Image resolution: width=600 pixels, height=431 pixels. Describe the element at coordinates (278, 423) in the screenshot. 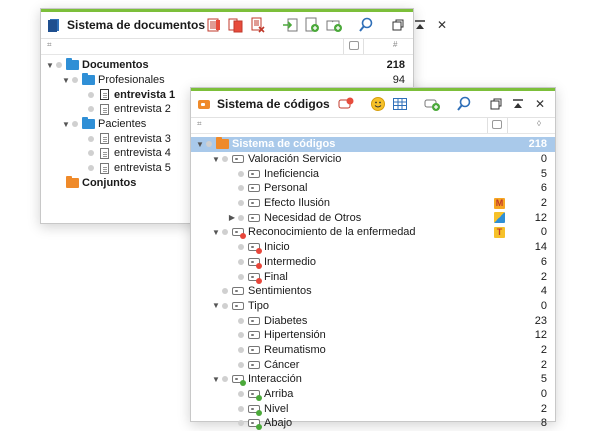

I see `tree-row-label: Abajo` at that location.